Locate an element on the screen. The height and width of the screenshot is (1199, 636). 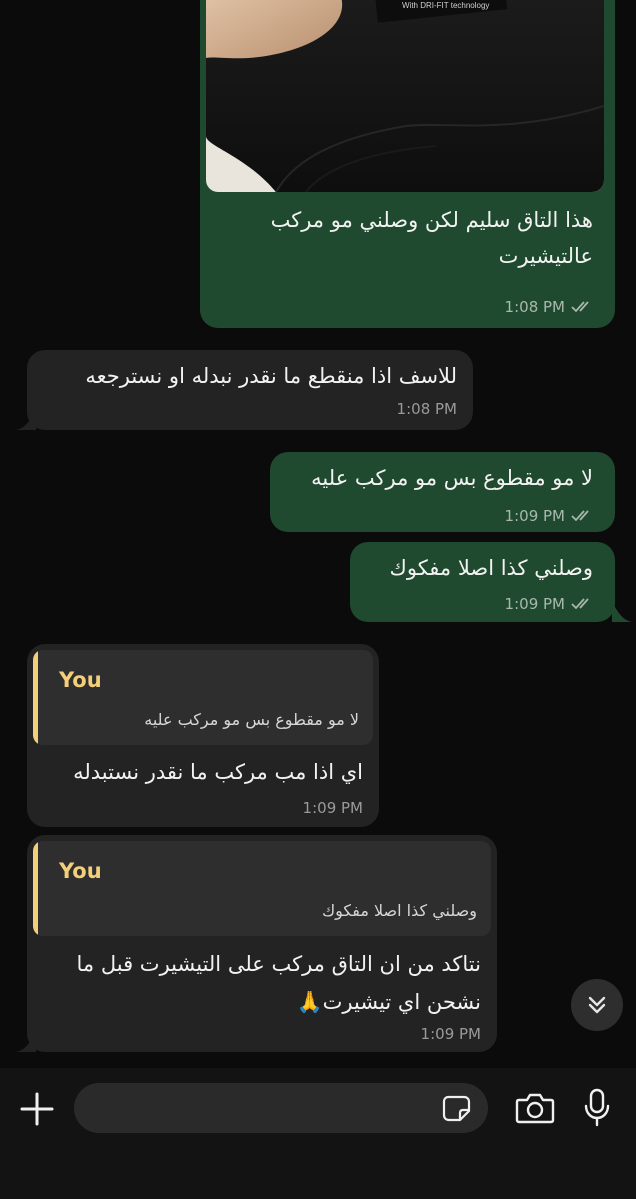
quote-text: لا مو مقطوع بس مو مركب عليه is located at coordinates (251, 719).